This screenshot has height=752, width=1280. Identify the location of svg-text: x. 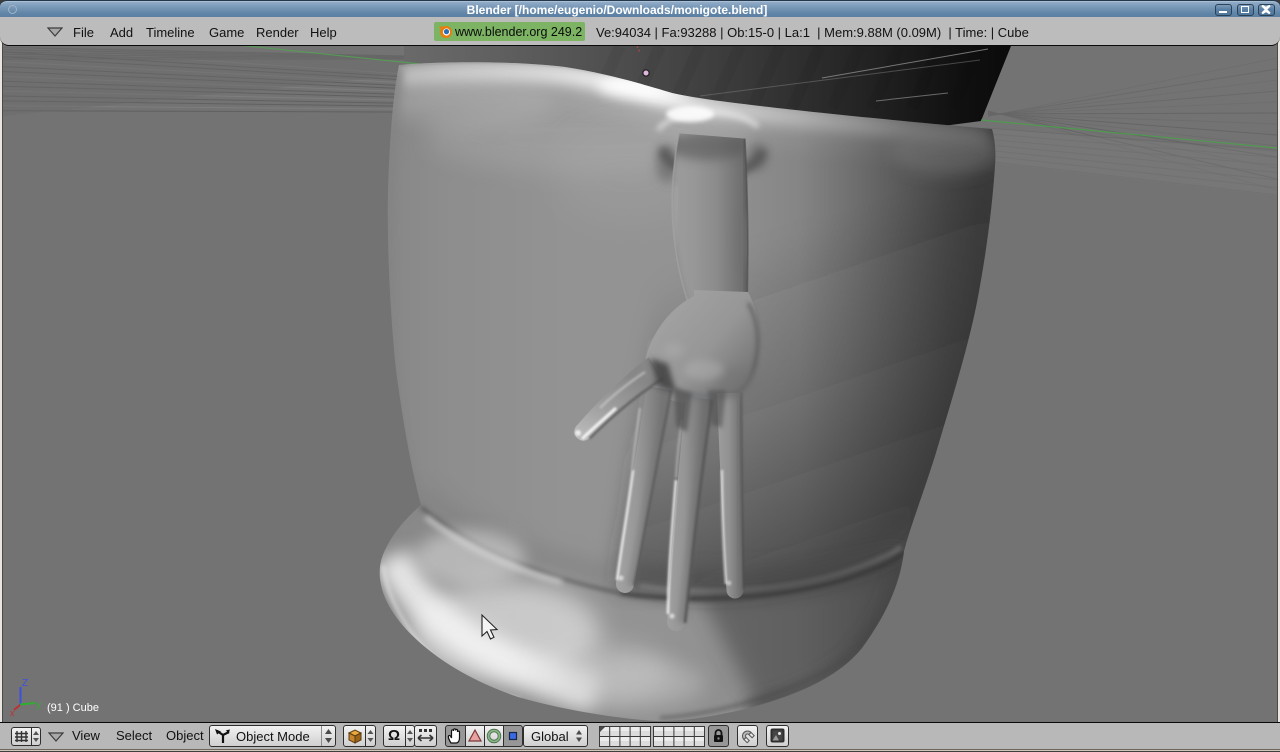
(12, 713).